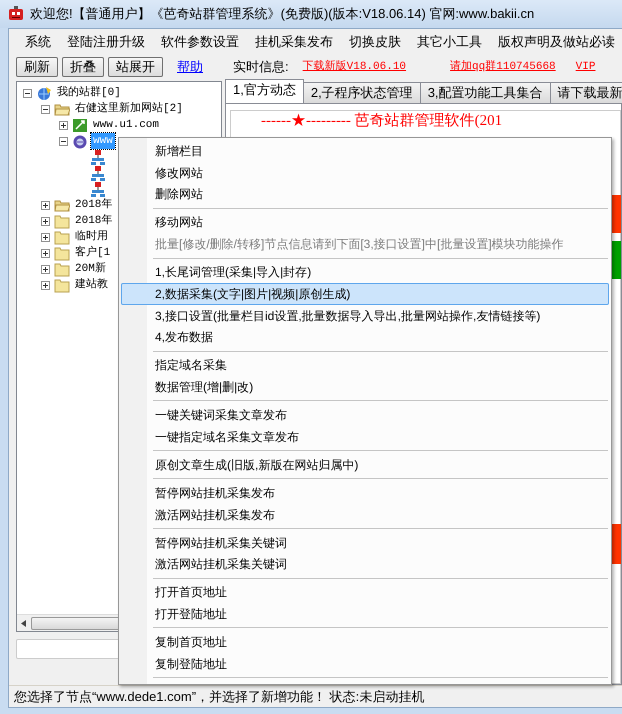 The height and width of the screenshot is (714, 622). Describe the element at coordinates (382, 121) in the screenshot. I see `headline: ------★--------- 芭奇站群管理软件(201` at that location.